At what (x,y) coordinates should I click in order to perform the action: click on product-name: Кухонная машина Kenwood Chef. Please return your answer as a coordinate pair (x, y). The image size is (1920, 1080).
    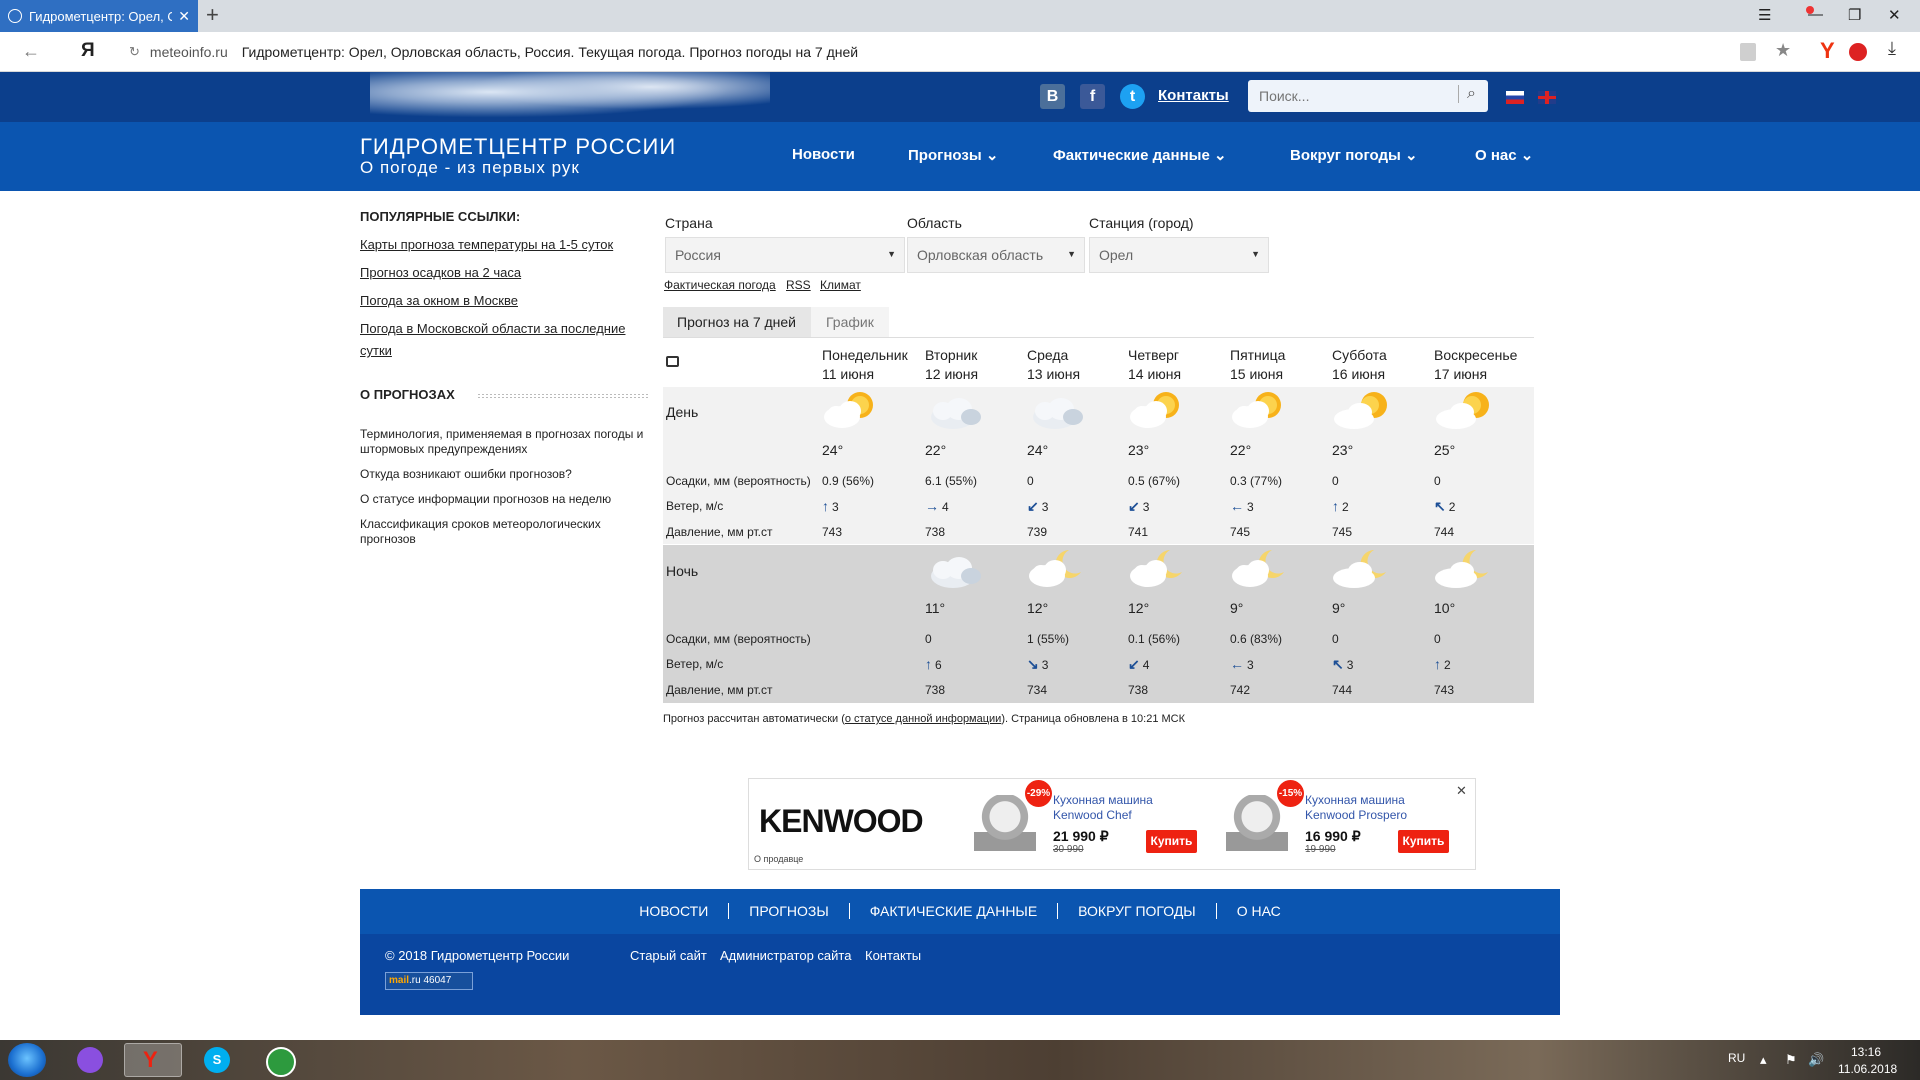
    Looking at the image, I should click on (1103, 808).